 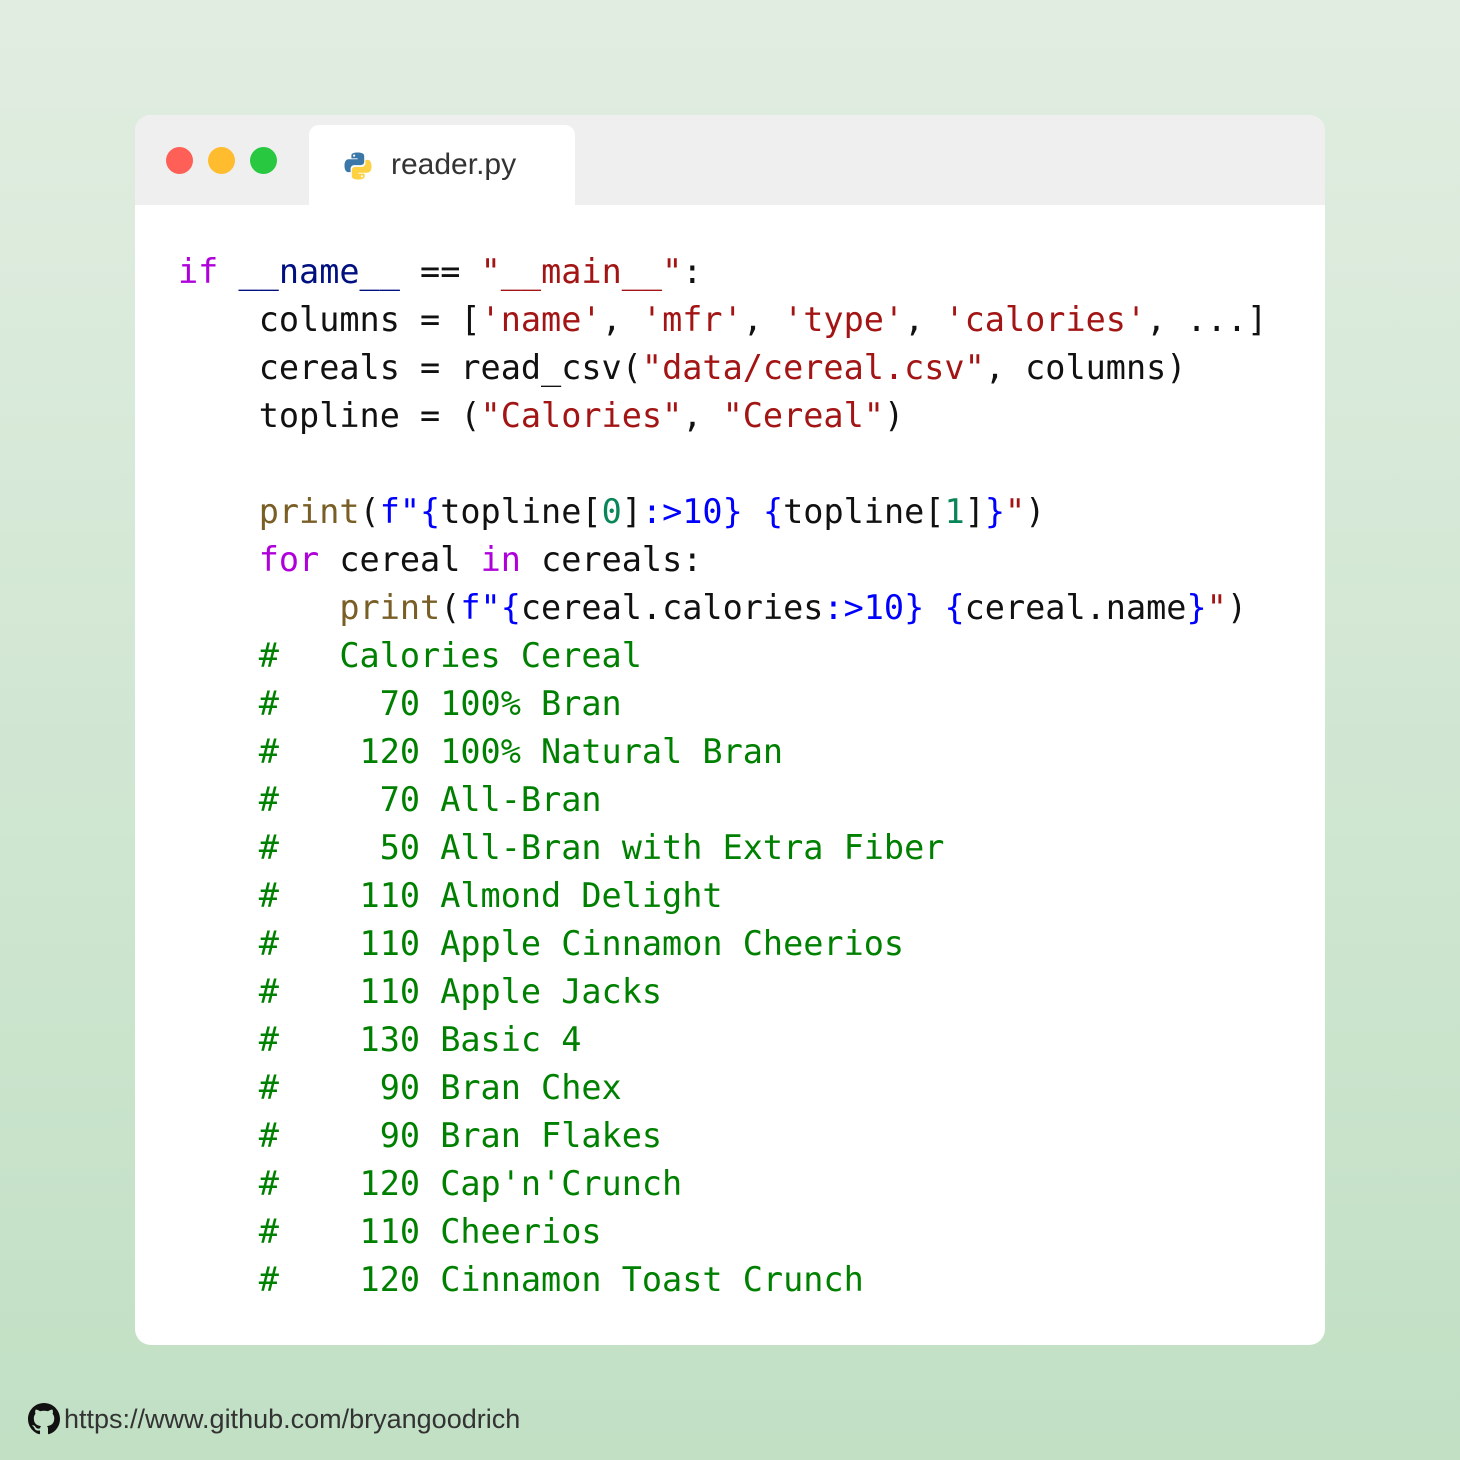 I want to click on comment-text: # 120 Cap'n'Crunch, so click(x=470, y=1183).